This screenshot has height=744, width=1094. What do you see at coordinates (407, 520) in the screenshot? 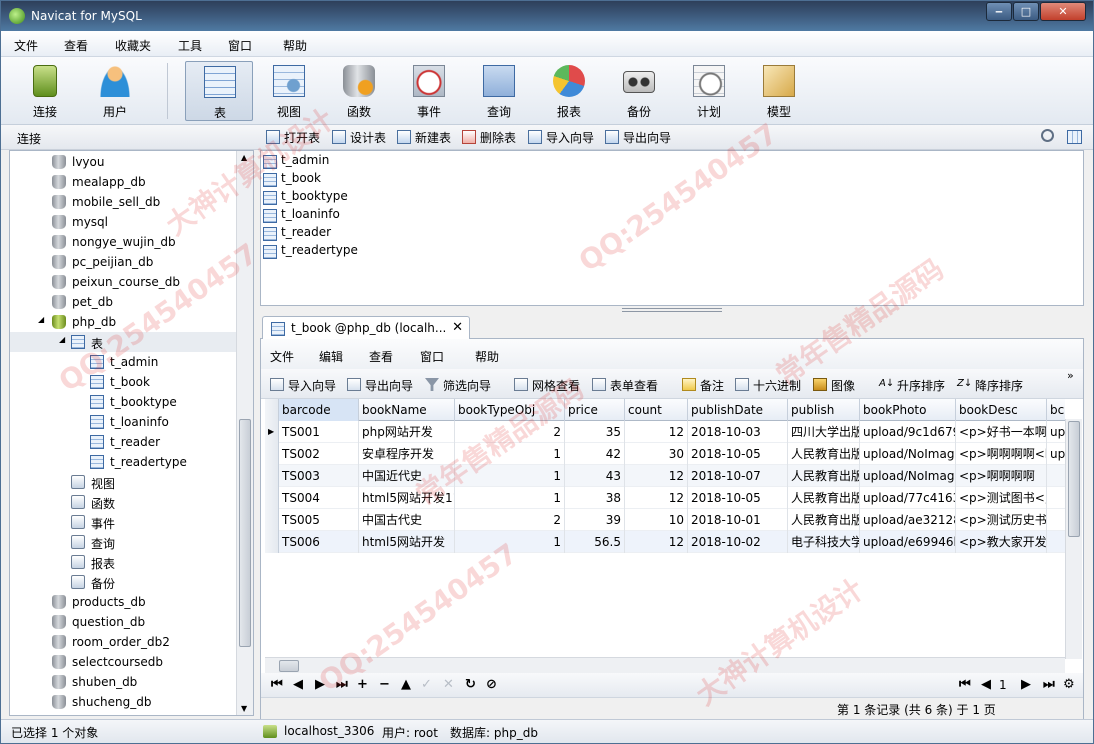
I see `grid-cell: 中国古代史` at bounding box center [407, 520].